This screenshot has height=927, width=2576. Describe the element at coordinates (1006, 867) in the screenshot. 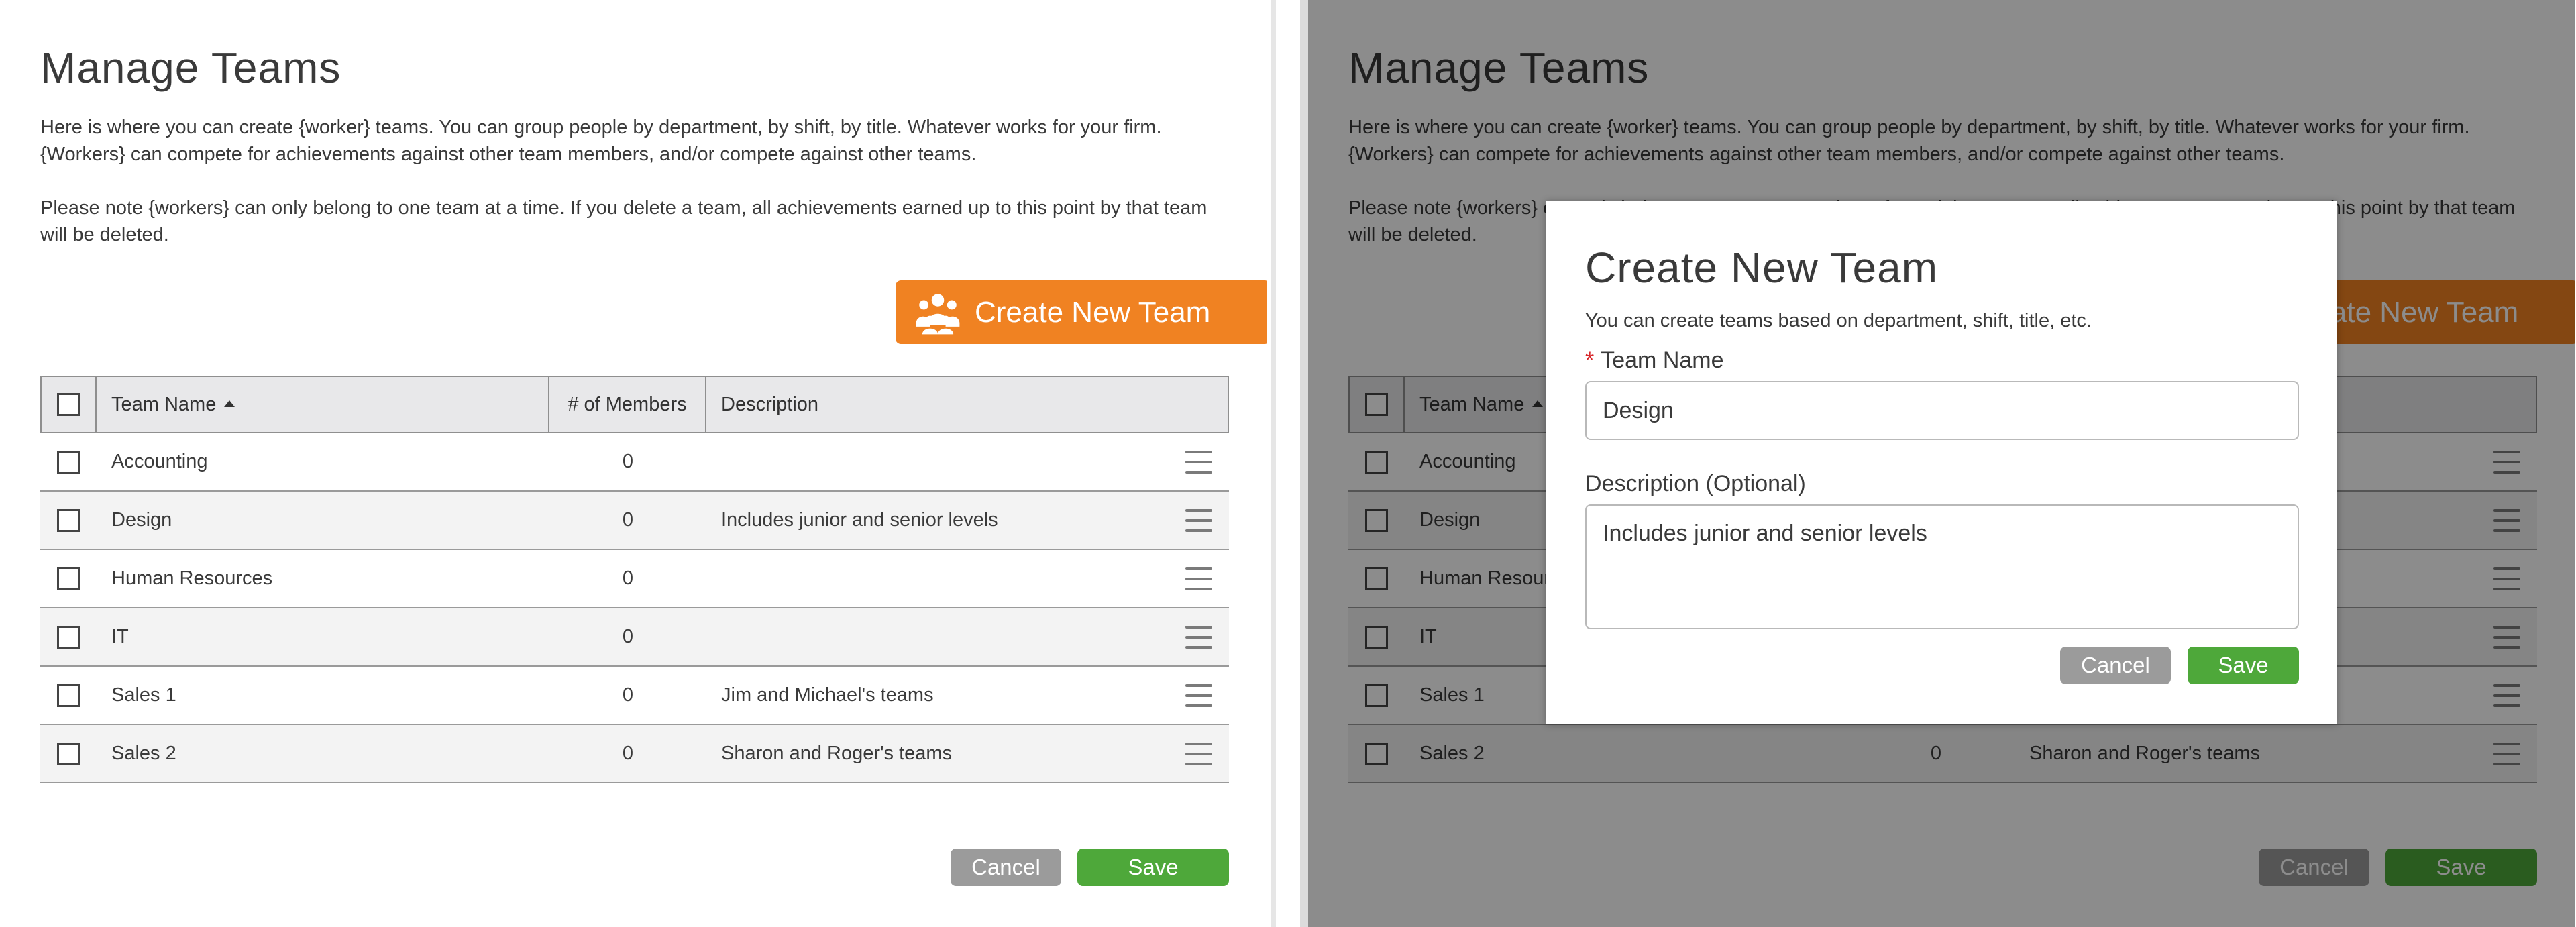

I see `cancel-button: Cancel` at that location.